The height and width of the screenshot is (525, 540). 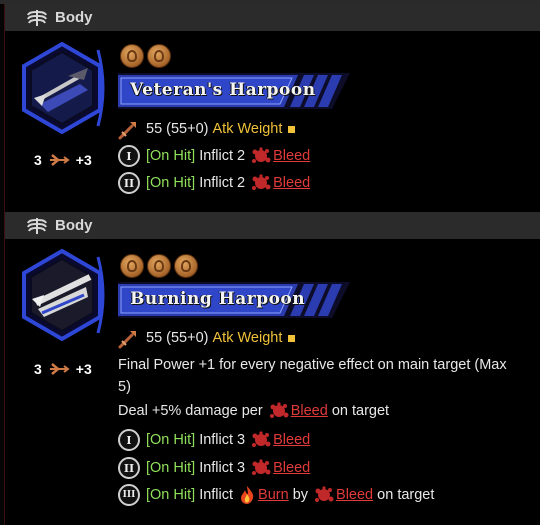 I want to click on passive-bleed-line: Deal +5% damage per Bleed on target, so click(x=253, y=411).